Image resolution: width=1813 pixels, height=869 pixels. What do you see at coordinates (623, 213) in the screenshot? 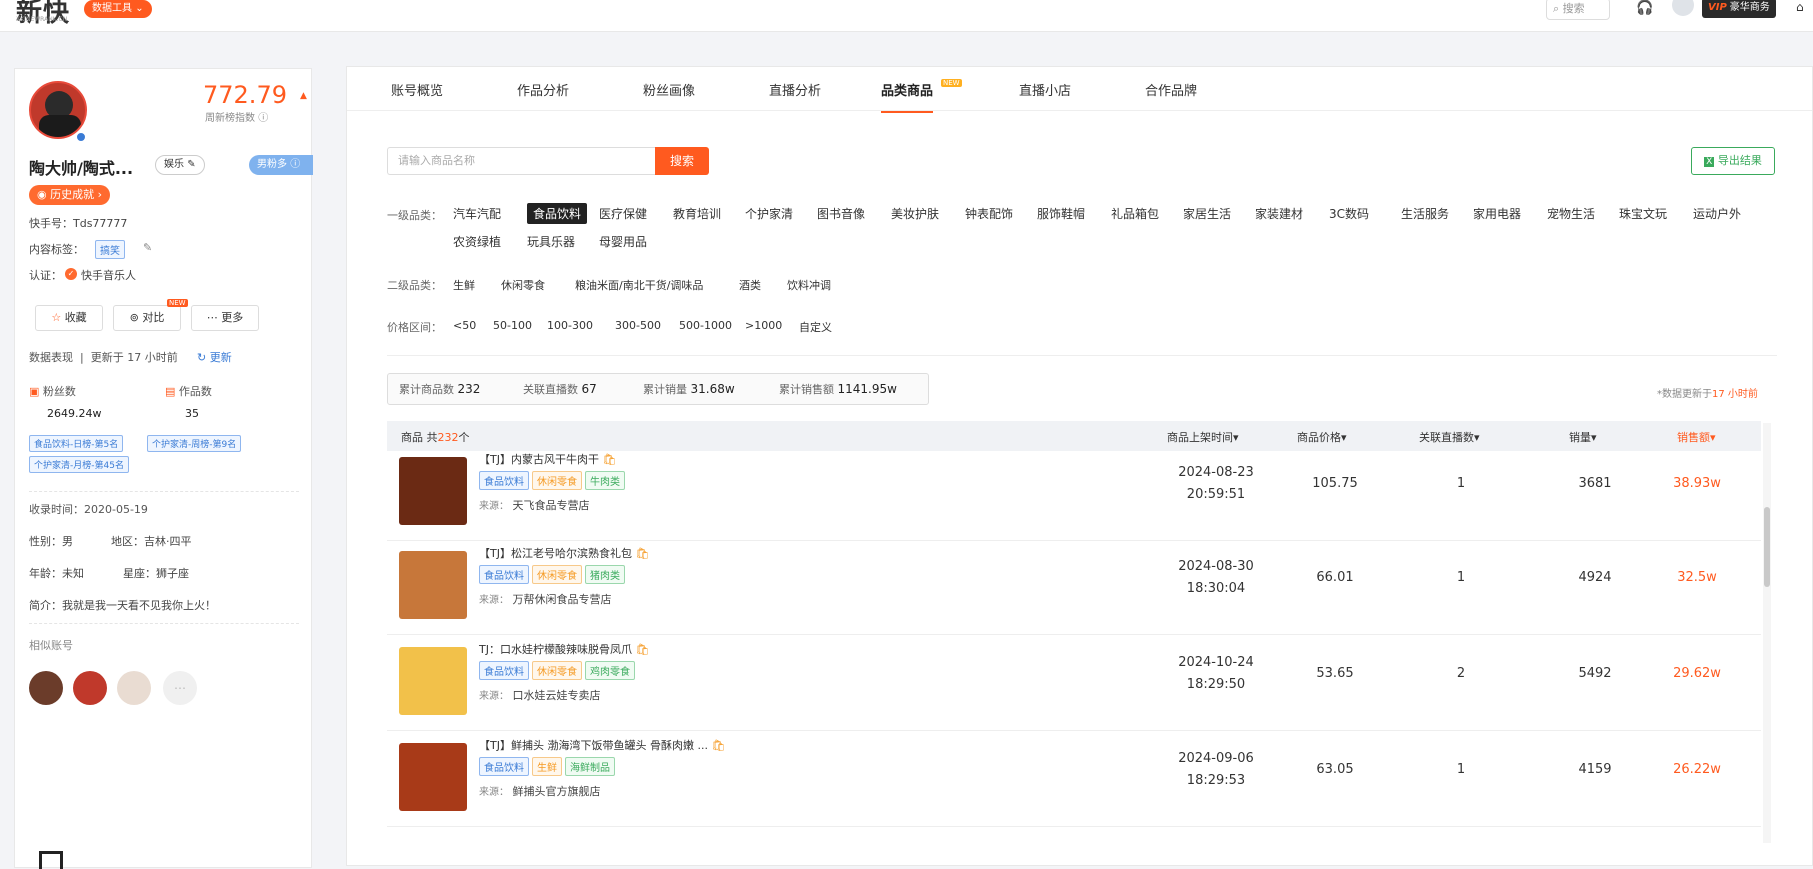
I see `level1-category: 医疗保健` at bounding box center [623, 213].